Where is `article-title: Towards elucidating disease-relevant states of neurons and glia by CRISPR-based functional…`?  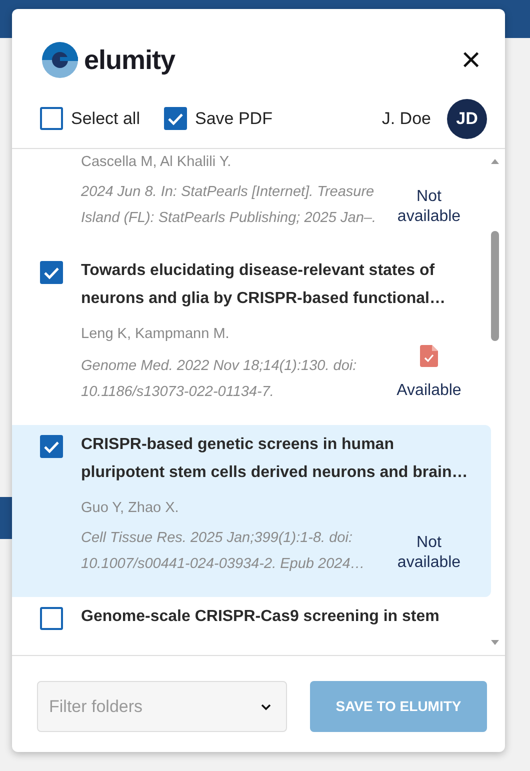 article-title: Towards elucidating disease-relevant states of neurons and glia by CRISPR-based functional… is located at coordinates (263, 285).